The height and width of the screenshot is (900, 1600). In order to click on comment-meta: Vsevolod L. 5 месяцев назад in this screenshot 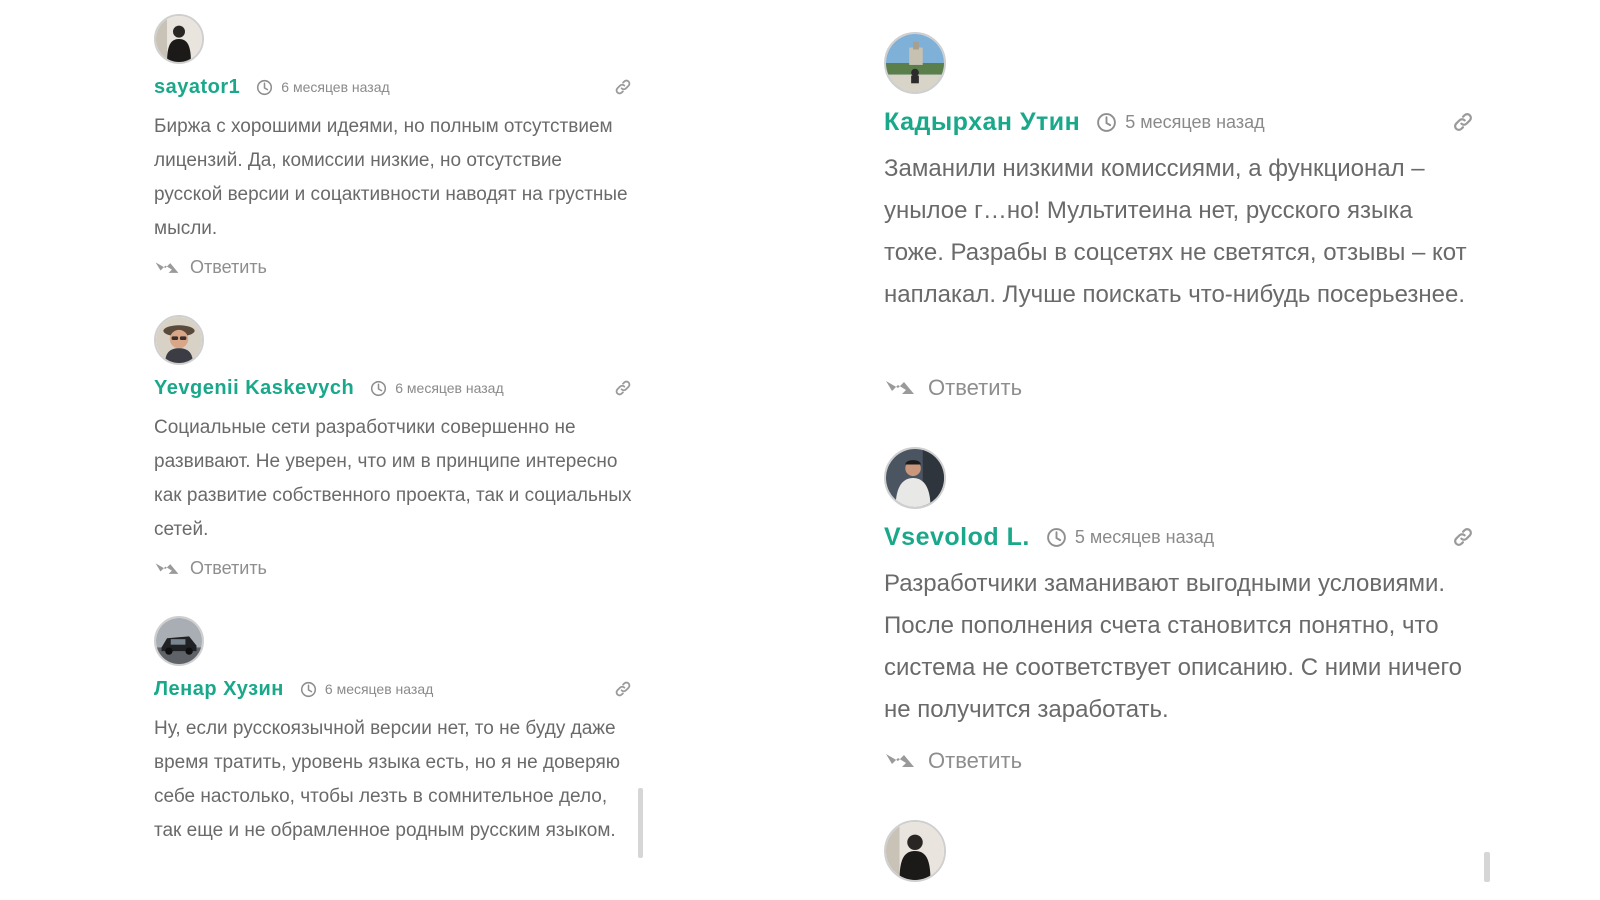, I will do `click(1179, 537)`.